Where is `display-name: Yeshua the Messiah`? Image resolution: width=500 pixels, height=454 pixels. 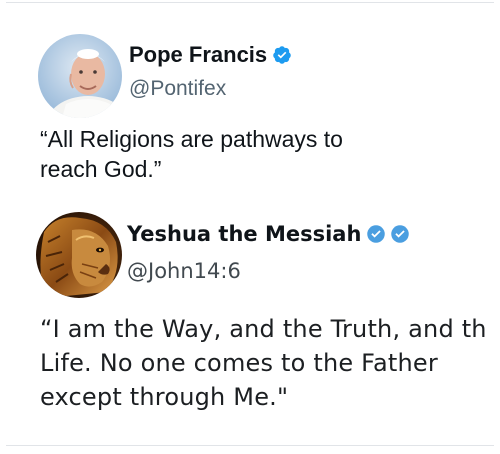 display-name: Yeshua the Messiah is located at coordinates (244, 234).